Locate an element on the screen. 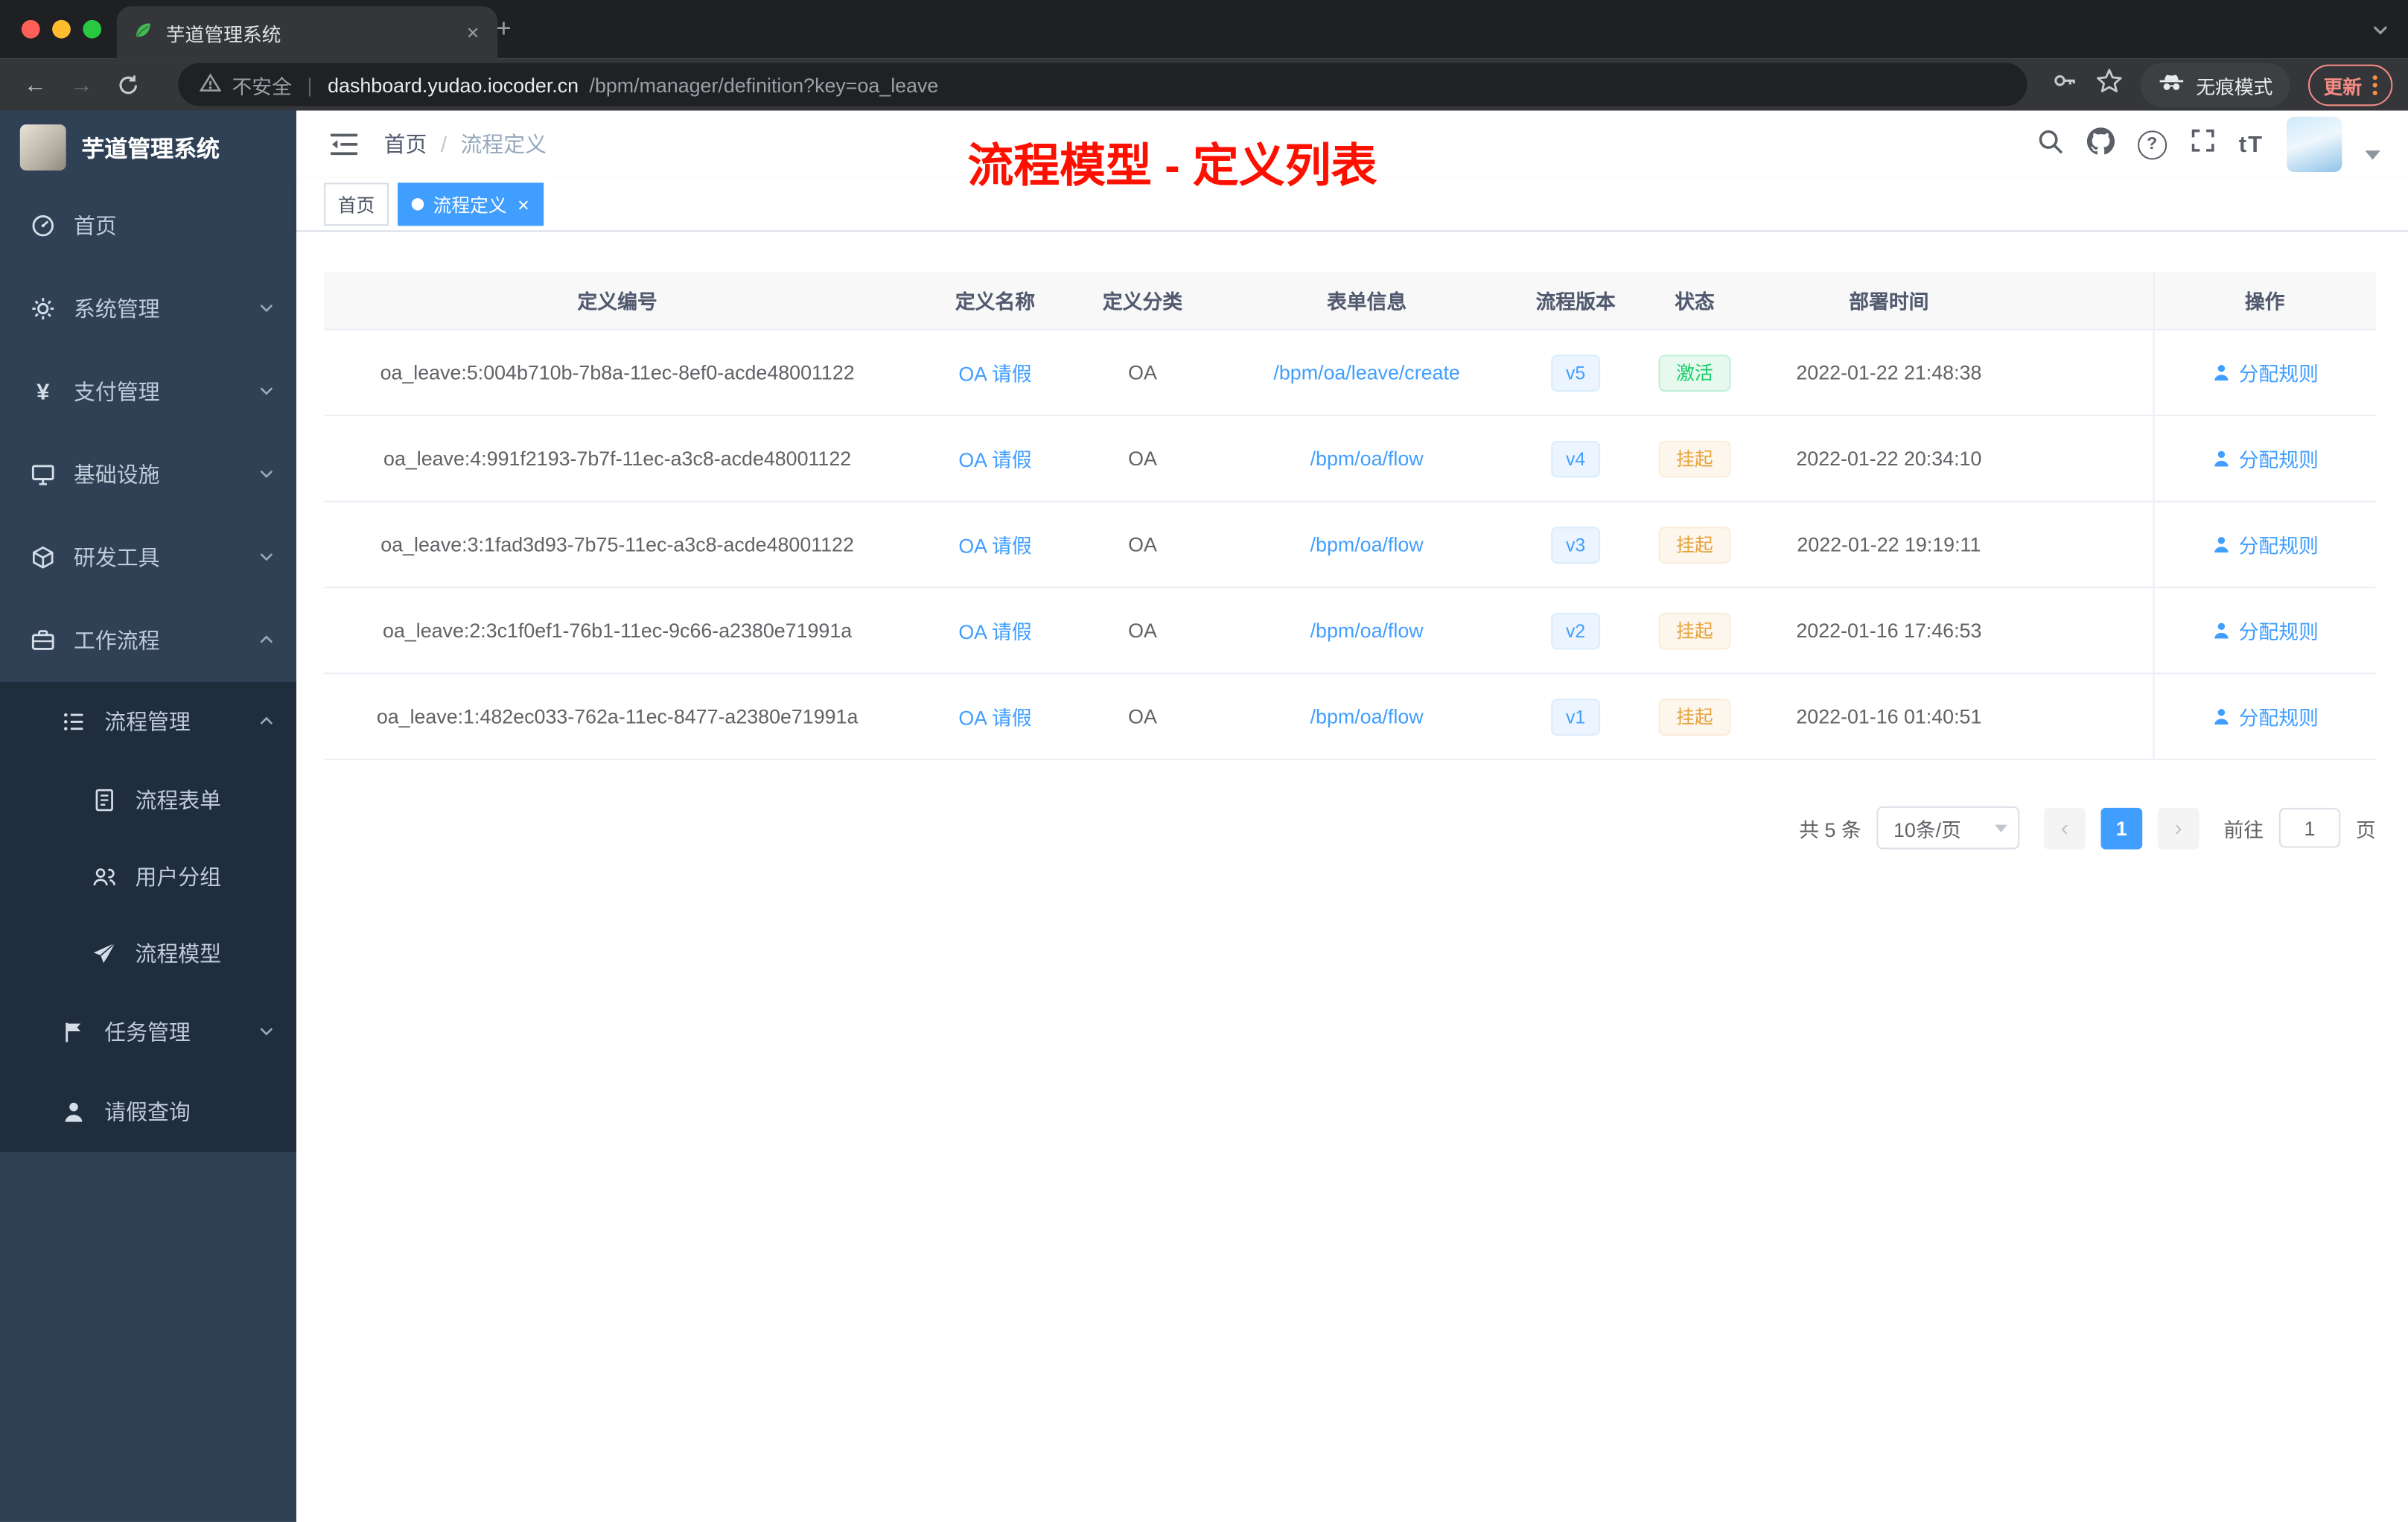 The image size is (2408, 1522). browser-tab: 芋道管理系统 × is located at coordinates (307, 32).